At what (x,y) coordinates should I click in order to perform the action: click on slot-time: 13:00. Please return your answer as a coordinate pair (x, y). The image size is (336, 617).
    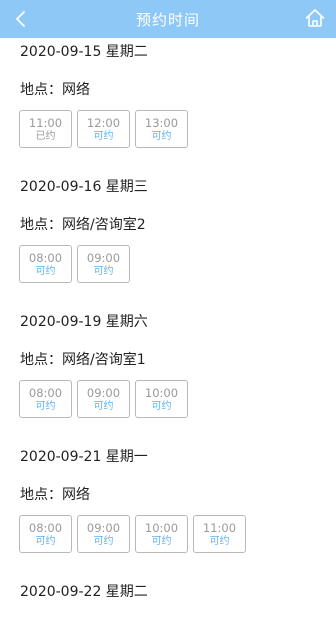
    Looking at the image, I should click on (161, 122).